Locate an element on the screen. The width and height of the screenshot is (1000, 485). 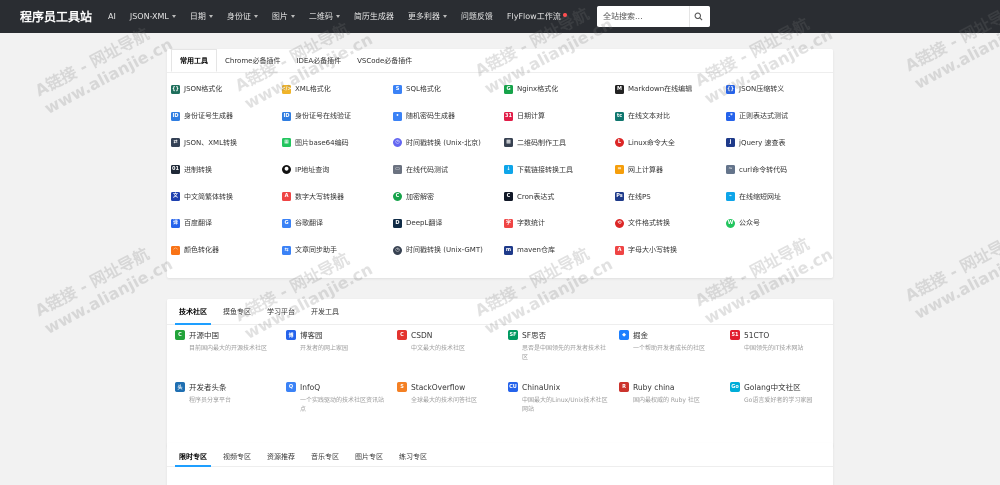
tab: 常用工具 is located at coordinates (194, 60).